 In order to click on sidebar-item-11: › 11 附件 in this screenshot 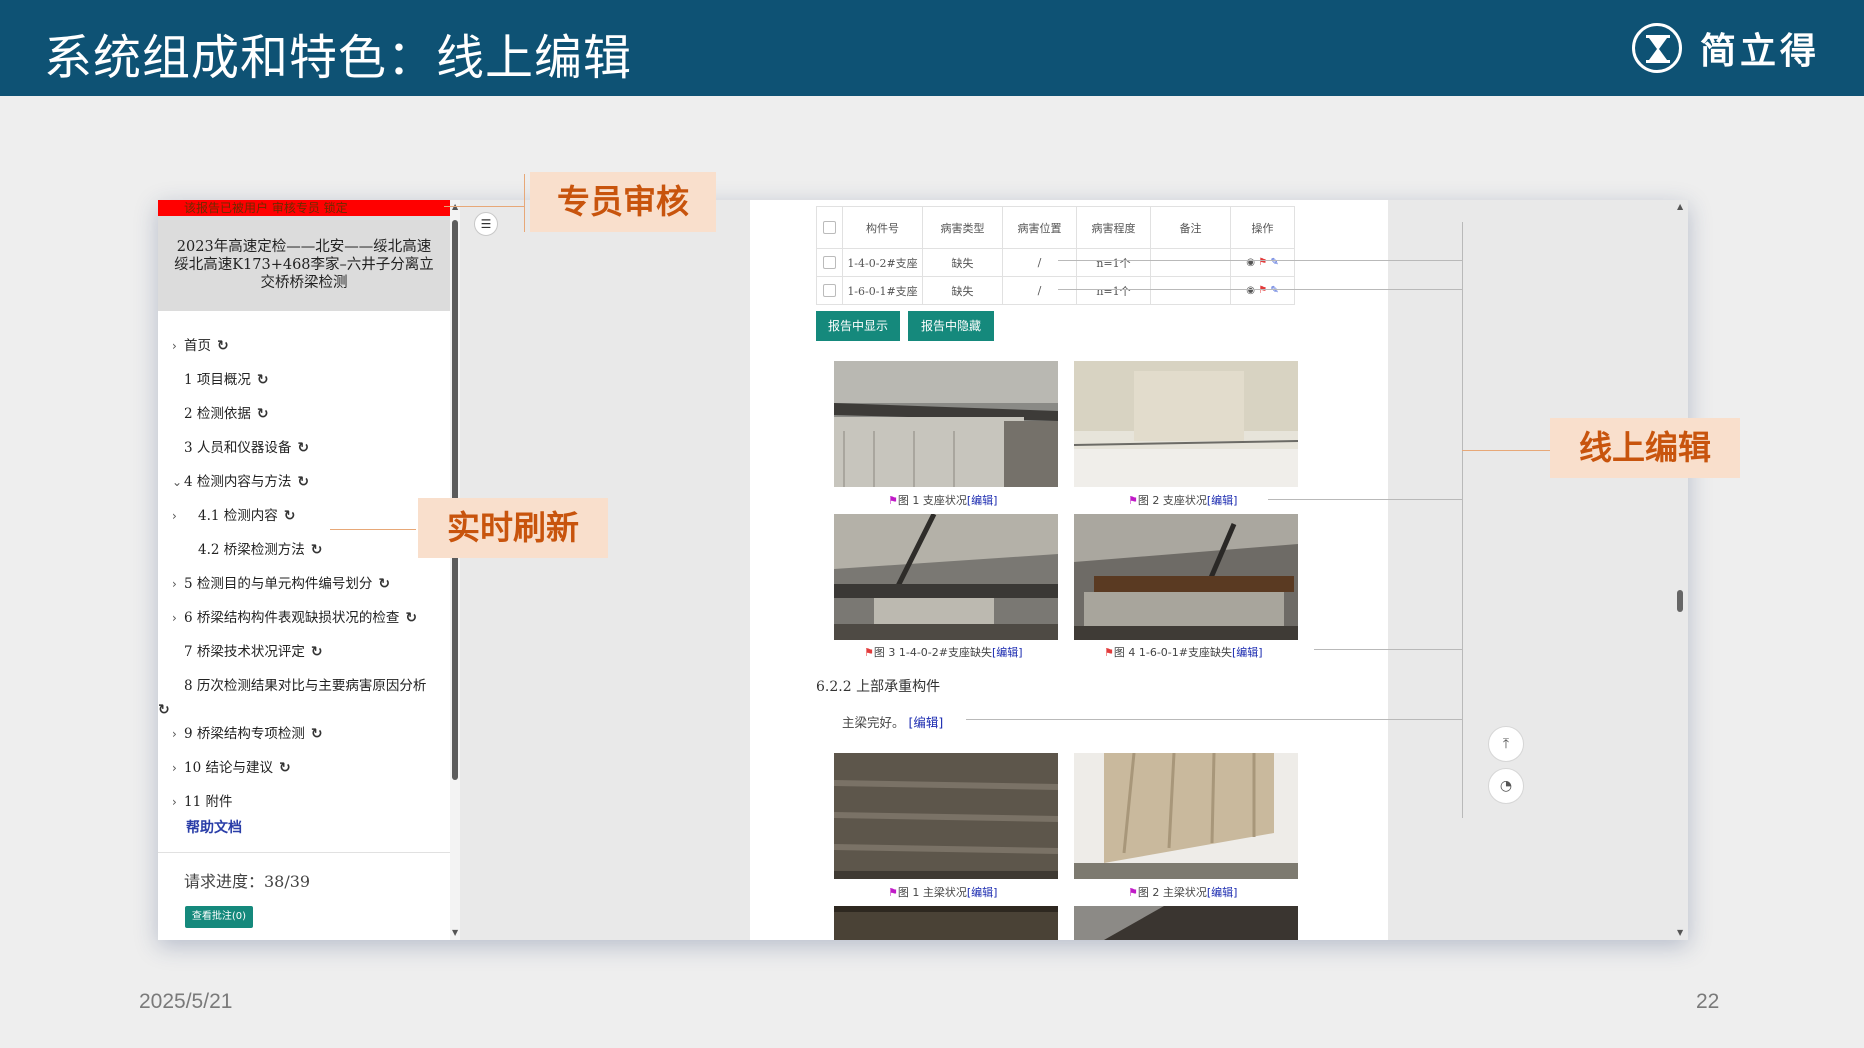, I will do `click(202, 802)`.